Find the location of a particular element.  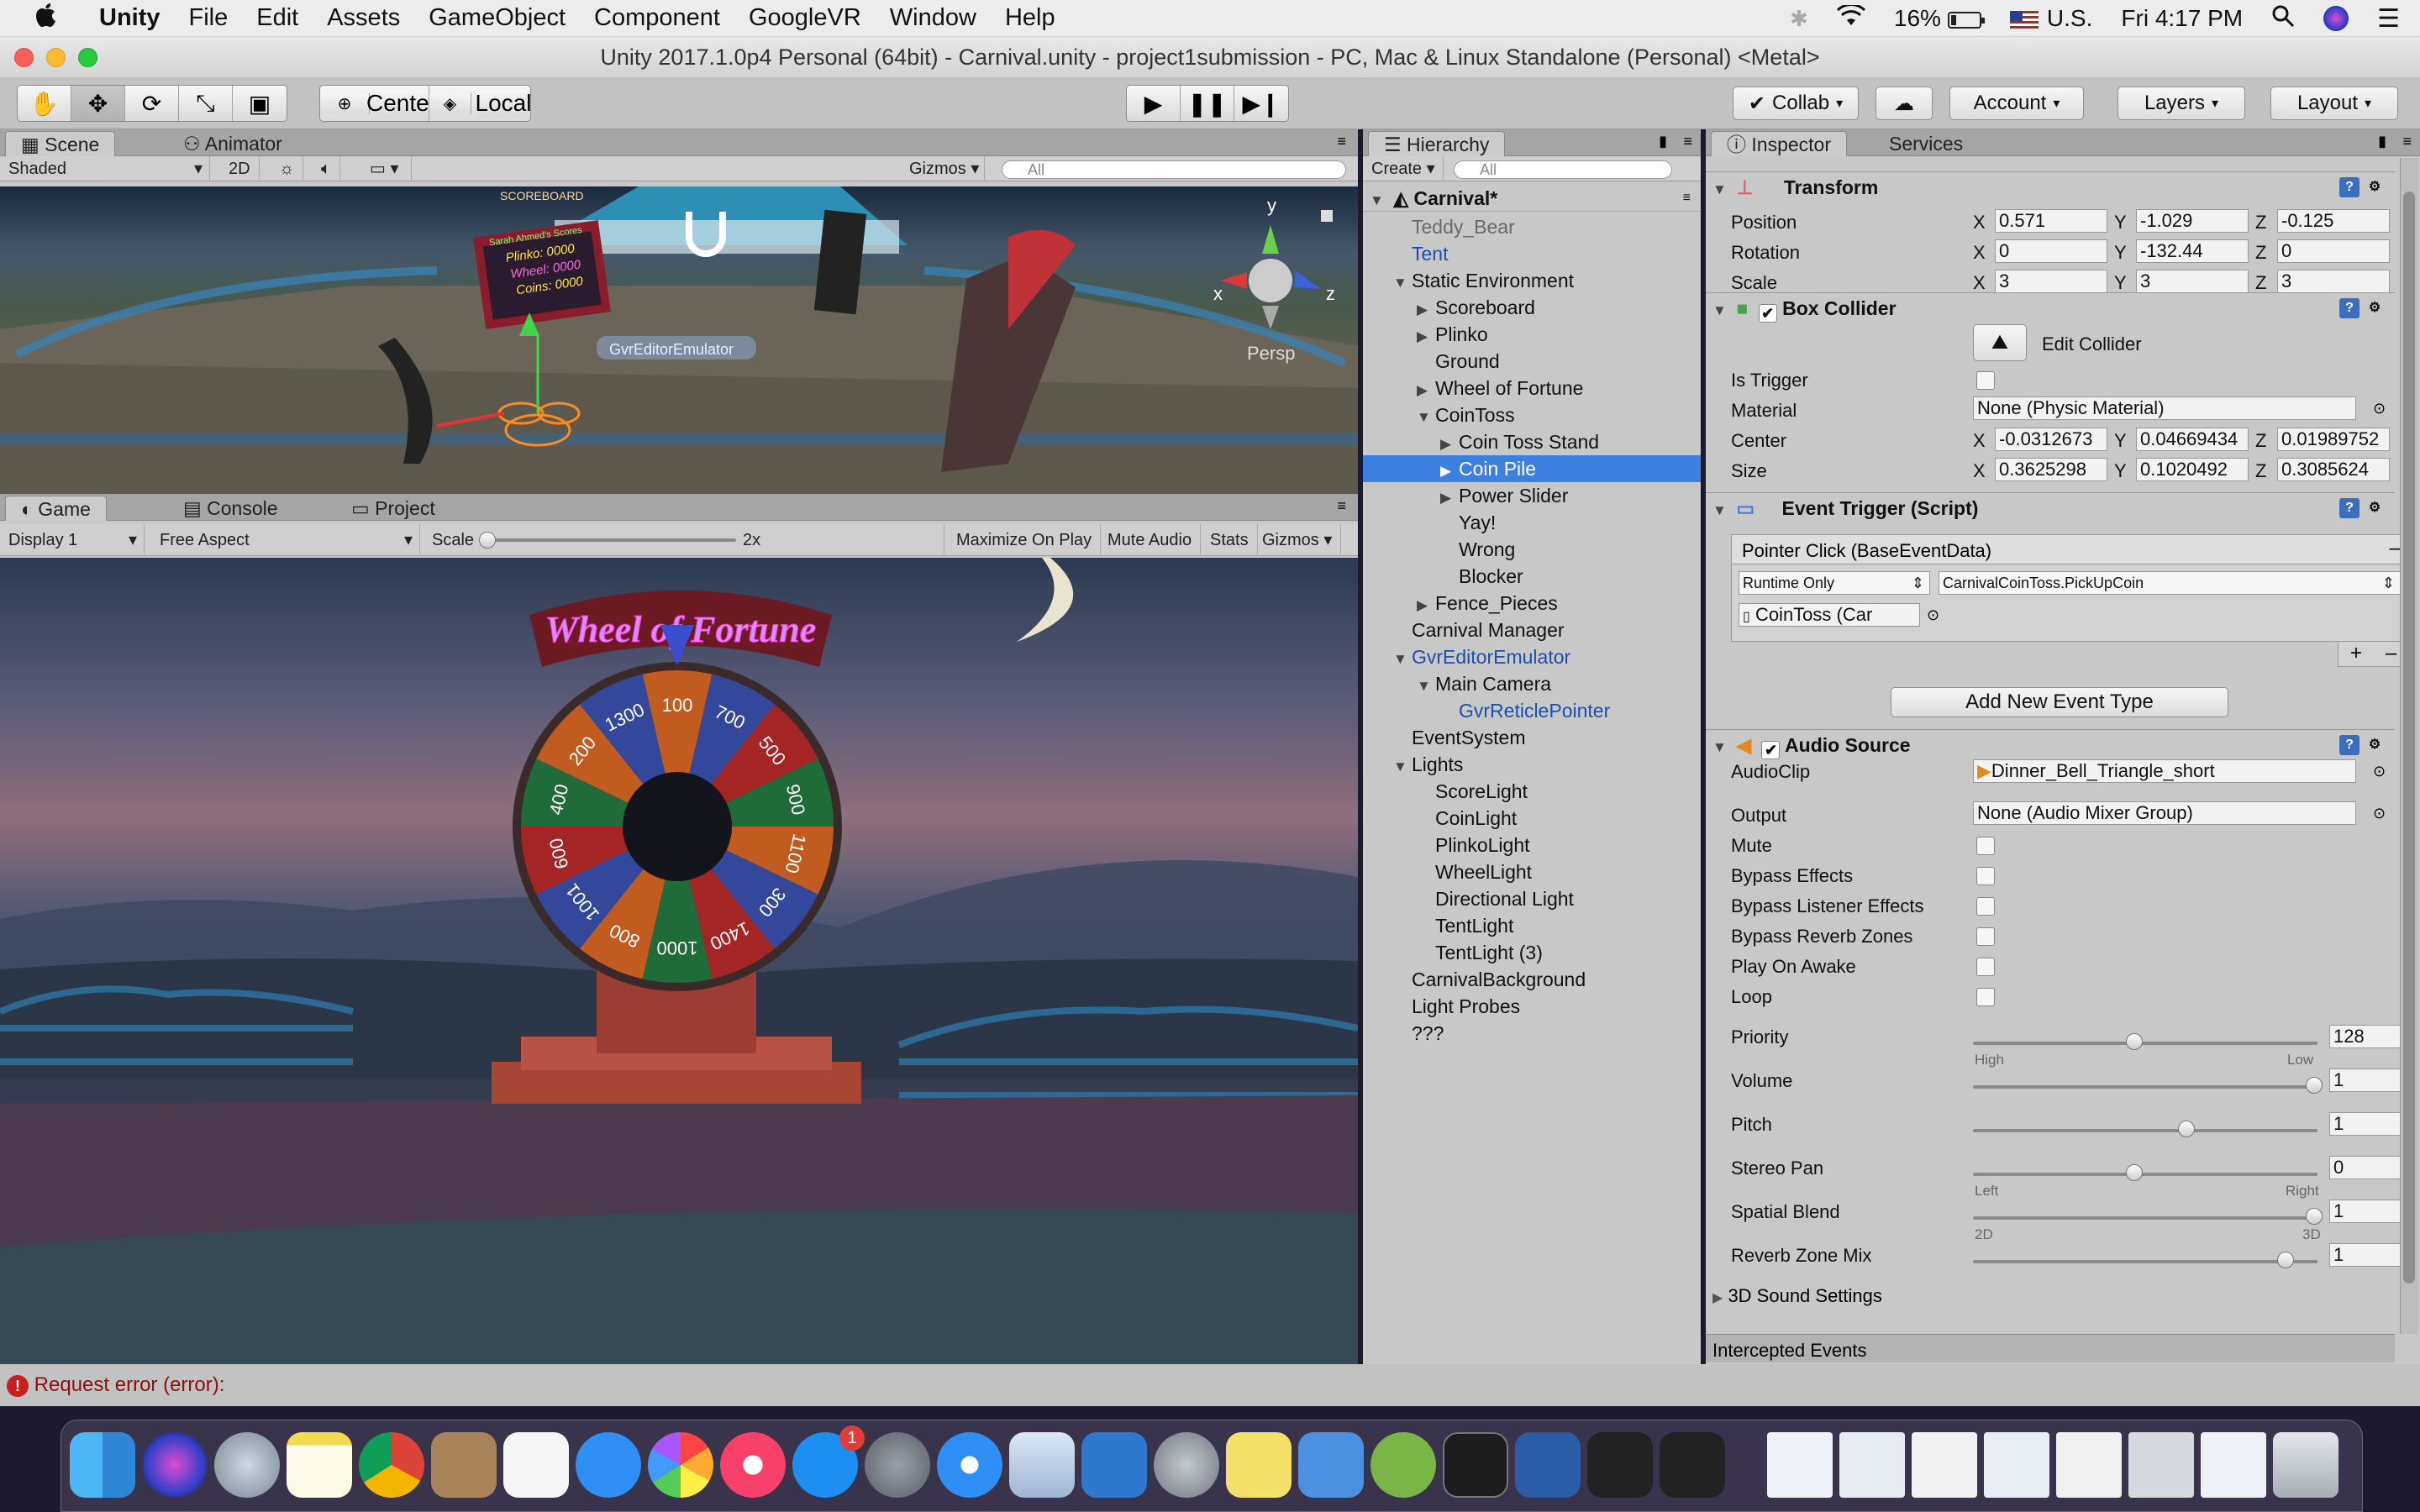

window-close-button is located at coordinates (24, 57).